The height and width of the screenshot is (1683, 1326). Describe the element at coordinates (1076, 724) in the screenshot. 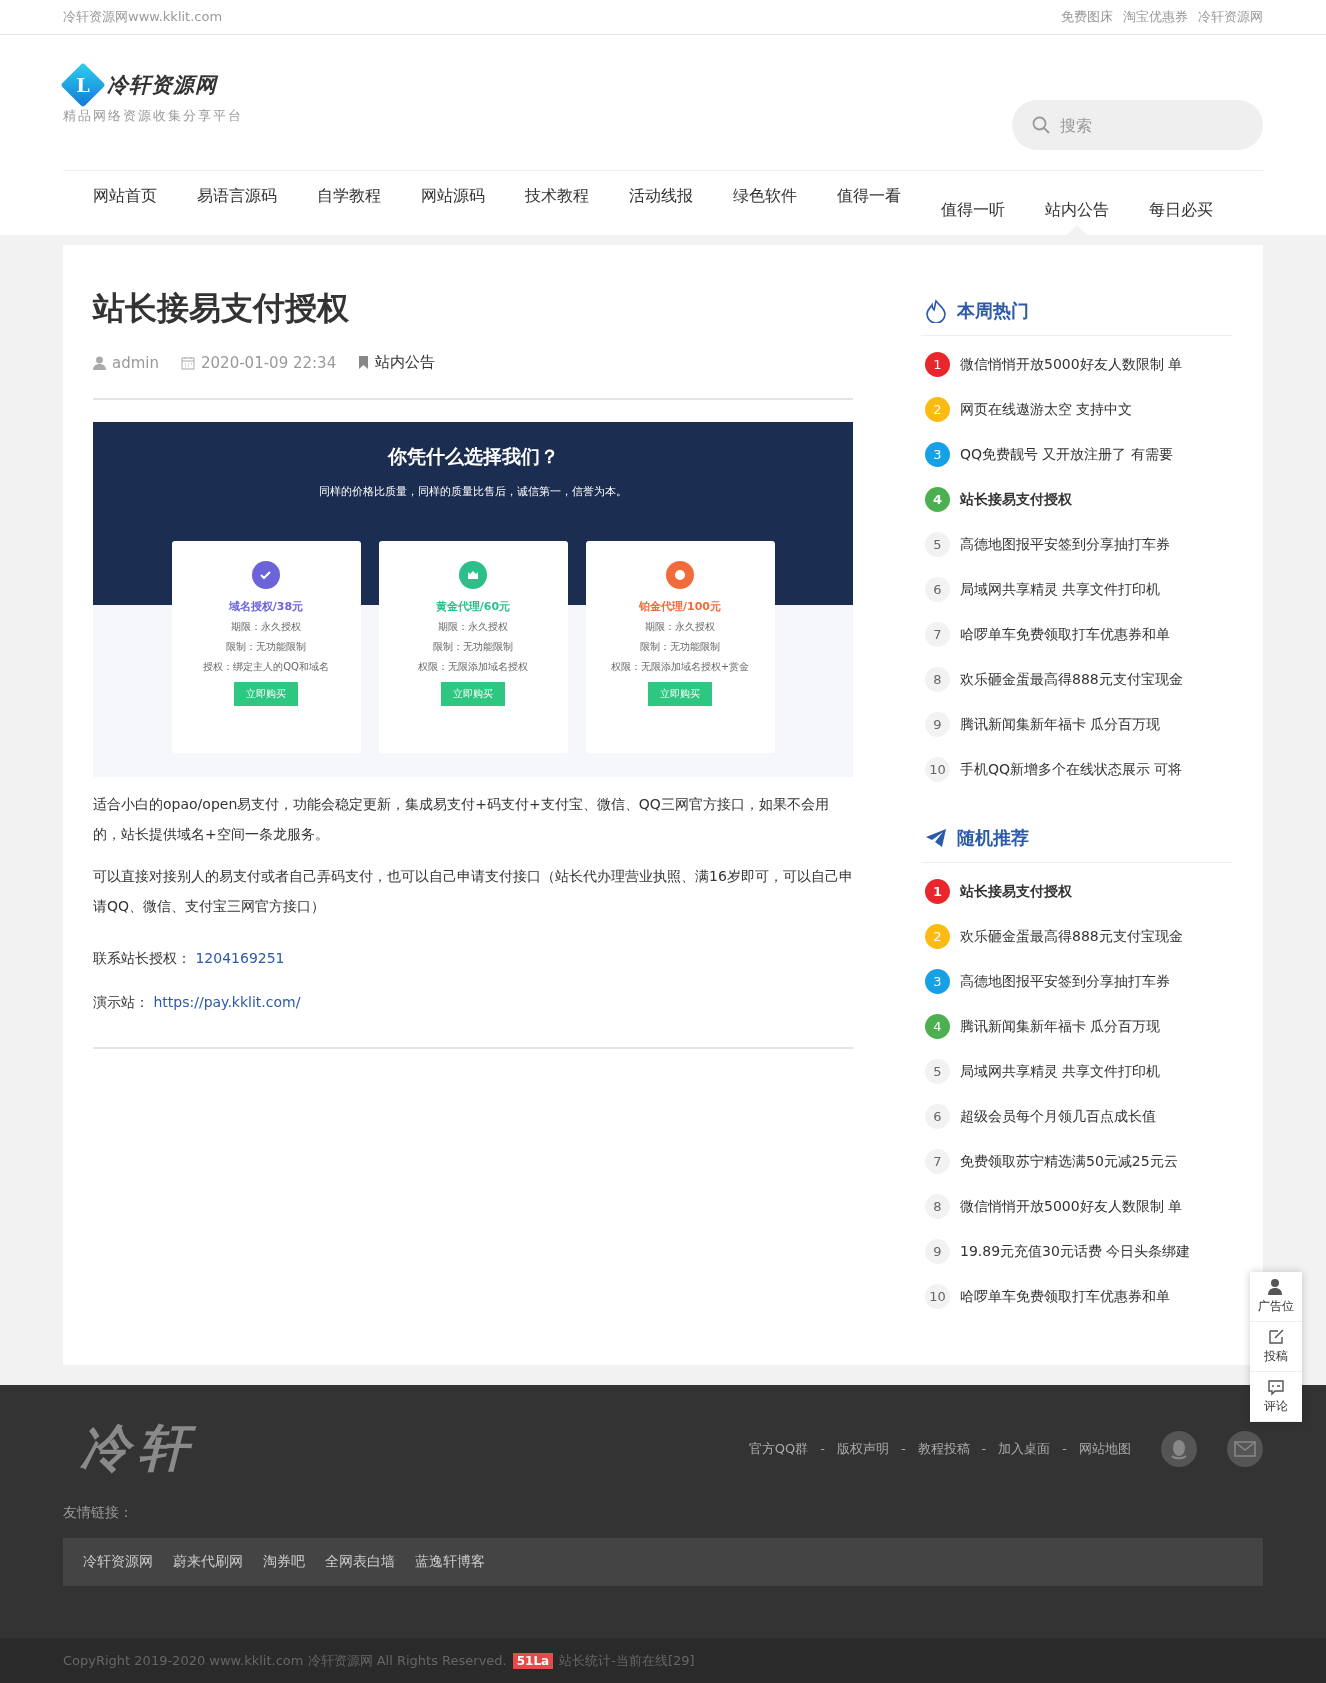

I see `ranked-article-link: 9 腾讯新闻集新年福卡 瓜分百万现` at that location.